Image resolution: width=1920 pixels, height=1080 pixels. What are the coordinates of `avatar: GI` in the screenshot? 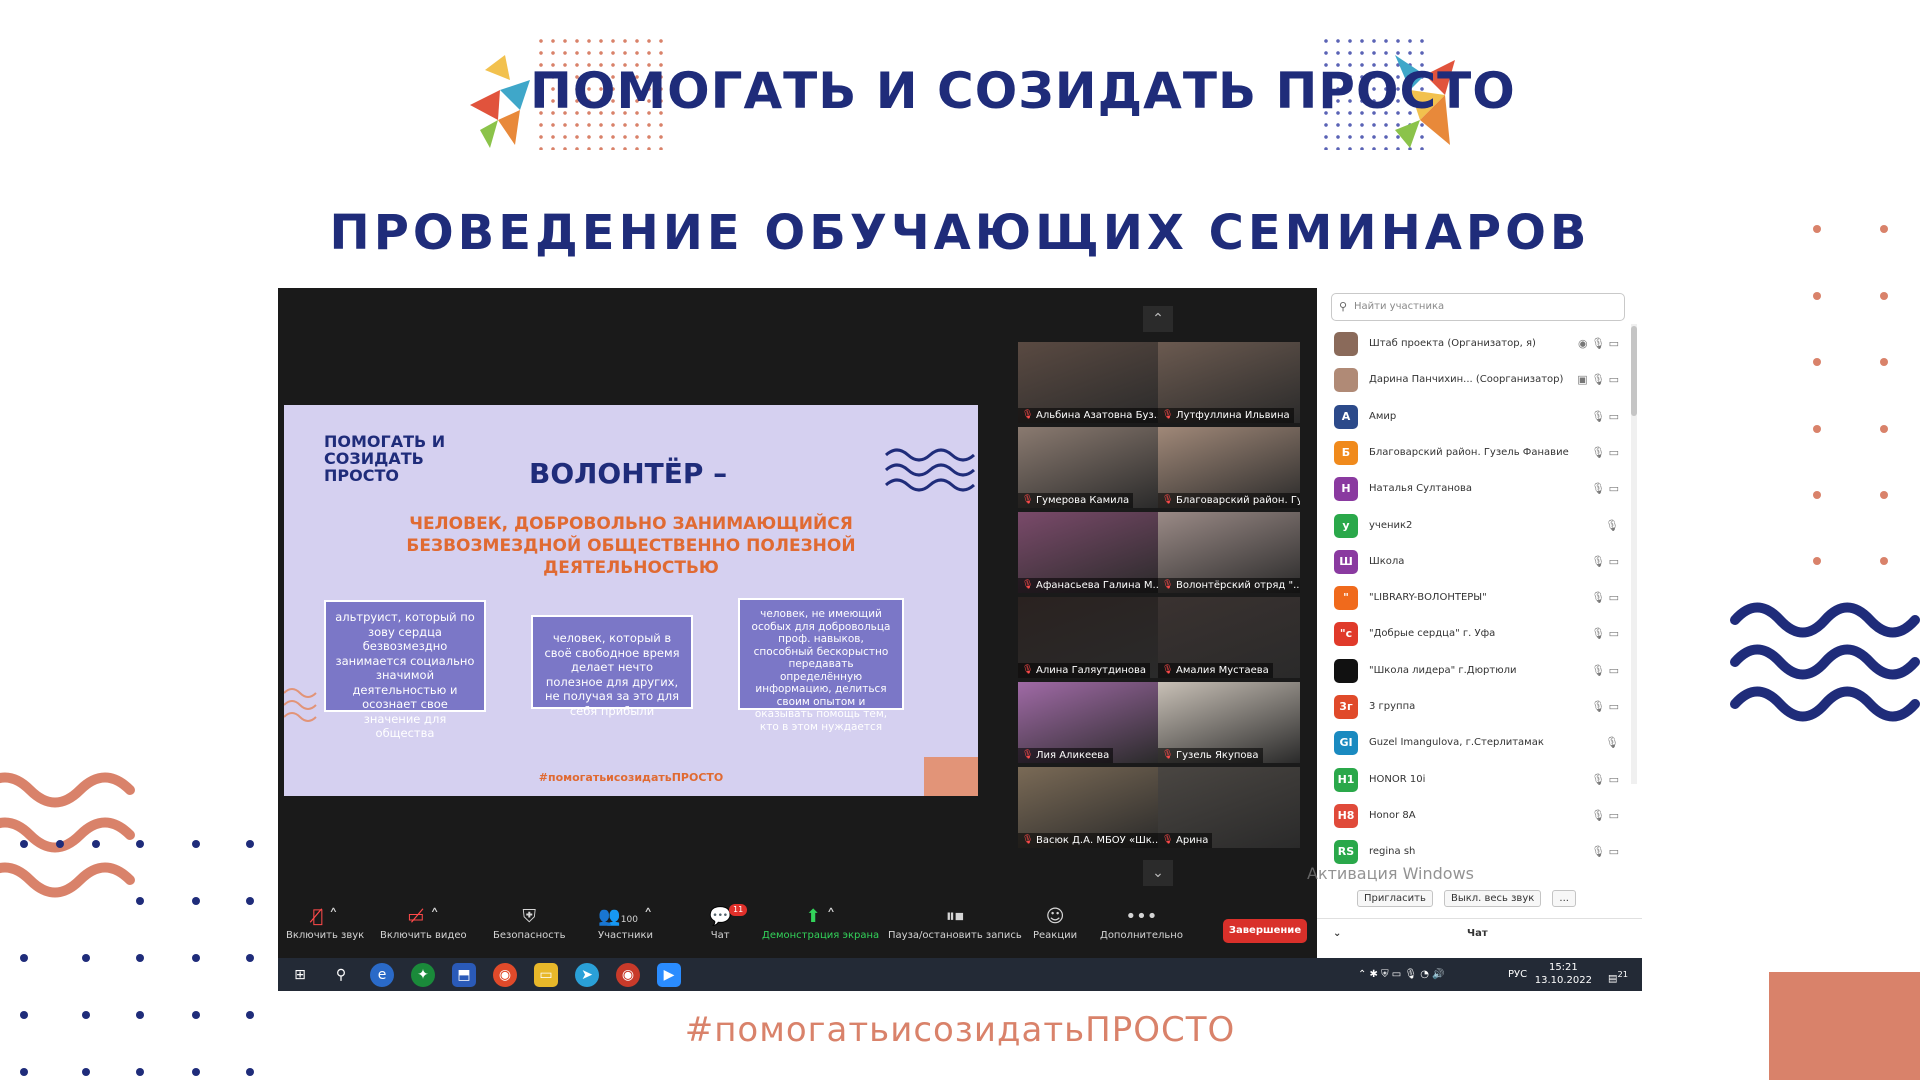 It's located at (1346, 743).